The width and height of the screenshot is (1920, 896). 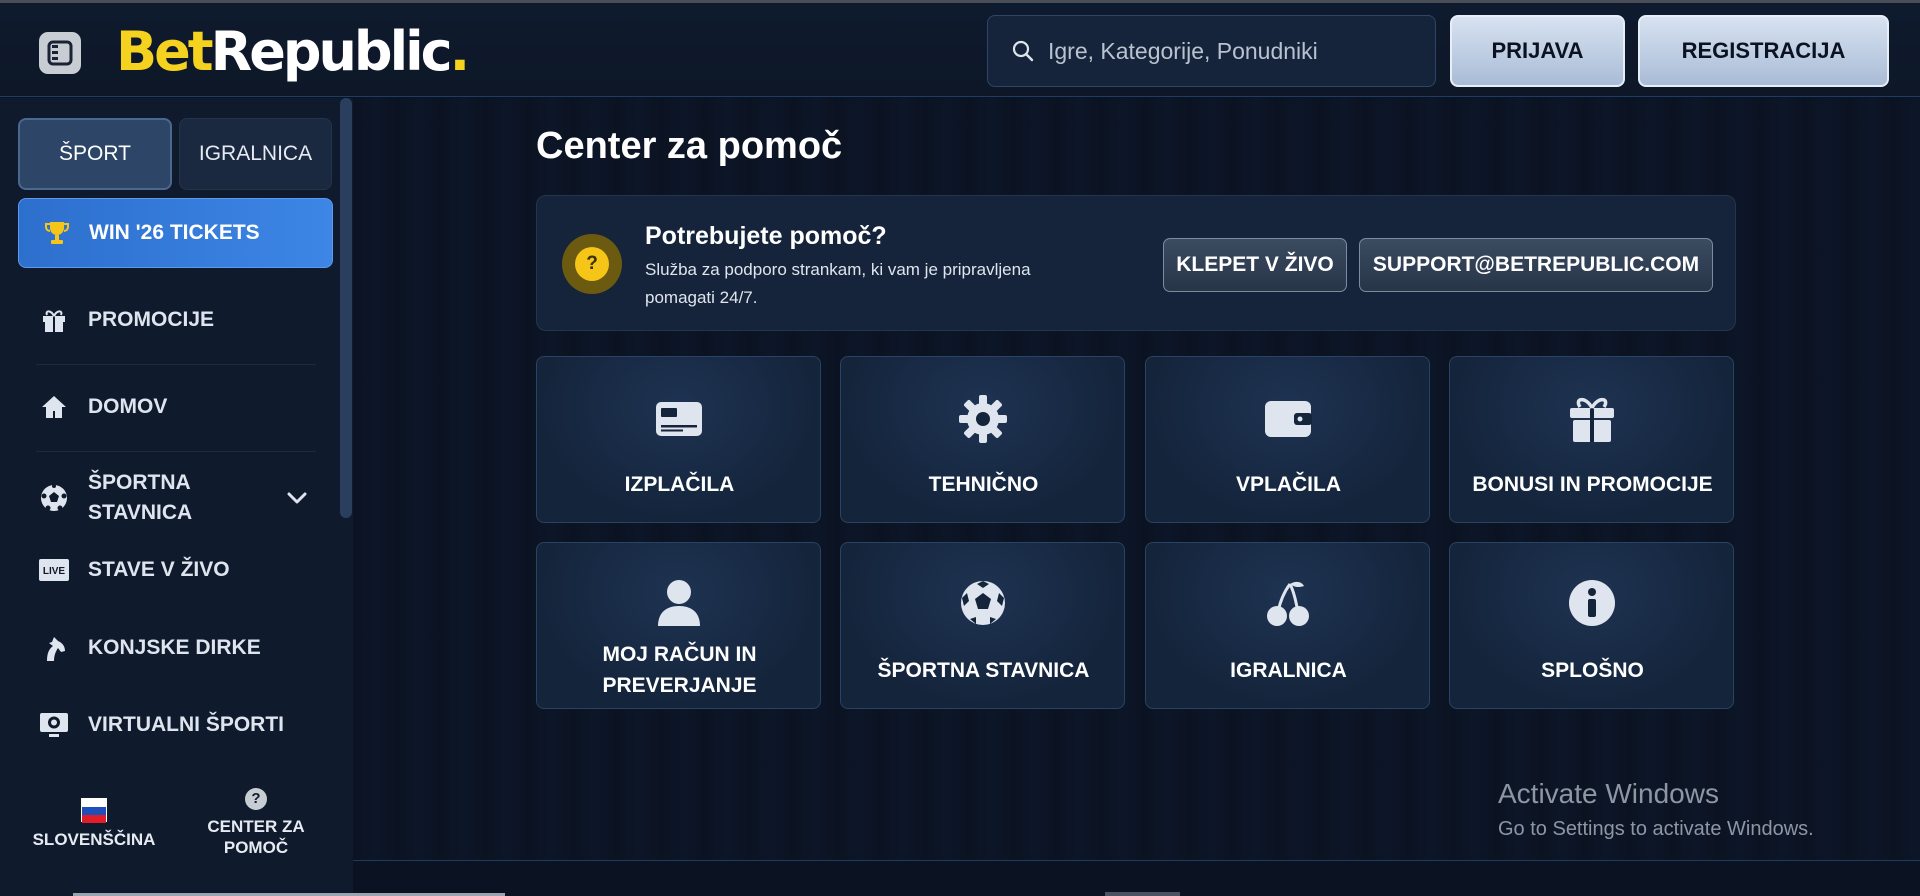 I want to click on category-card-moj-racun: MOJ RAČUN IN PREVERJANJE, so click(x=678, y=625).